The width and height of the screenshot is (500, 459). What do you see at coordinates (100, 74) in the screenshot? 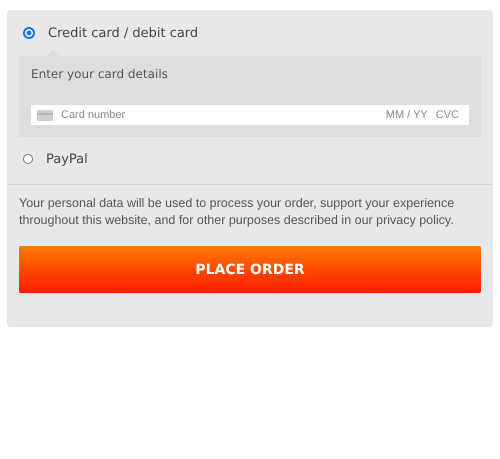
I see `card-details-heading: Enter your card details` at bounding box center [100, 74].